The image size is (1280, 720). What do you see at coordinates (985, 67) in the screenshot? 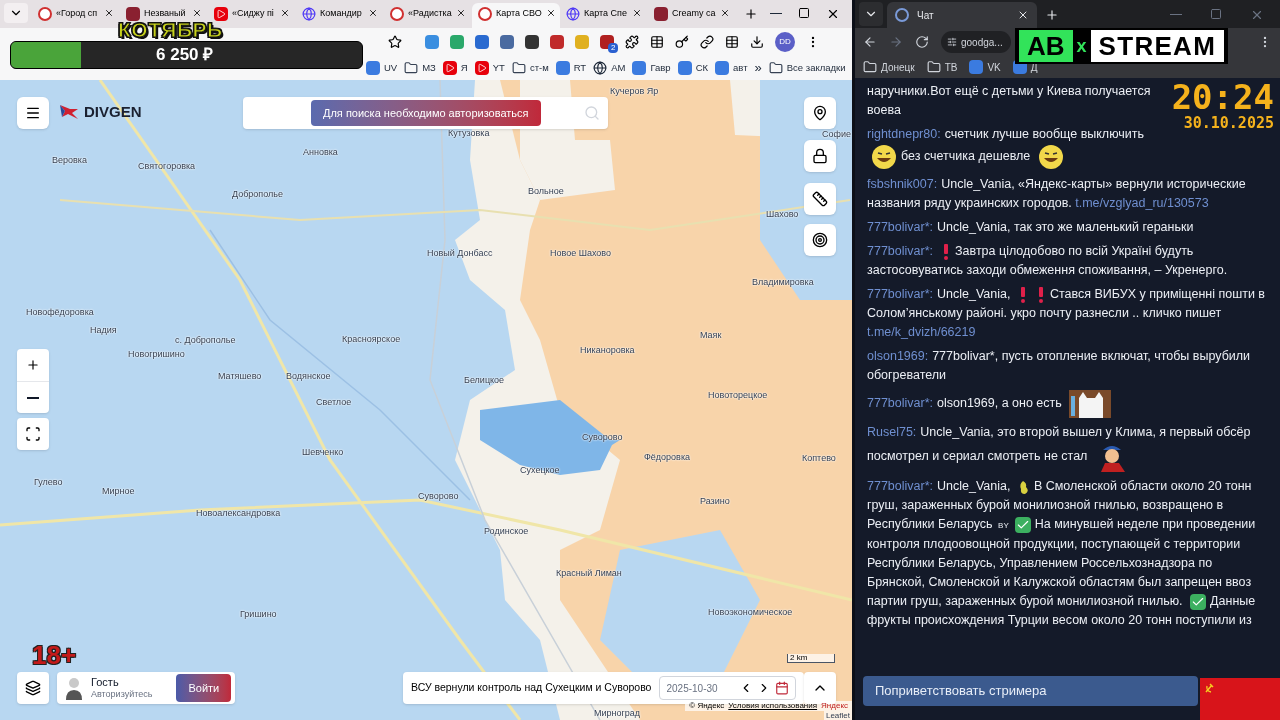
I see `bookmark-item: VK` at bounding box center [985, 67].